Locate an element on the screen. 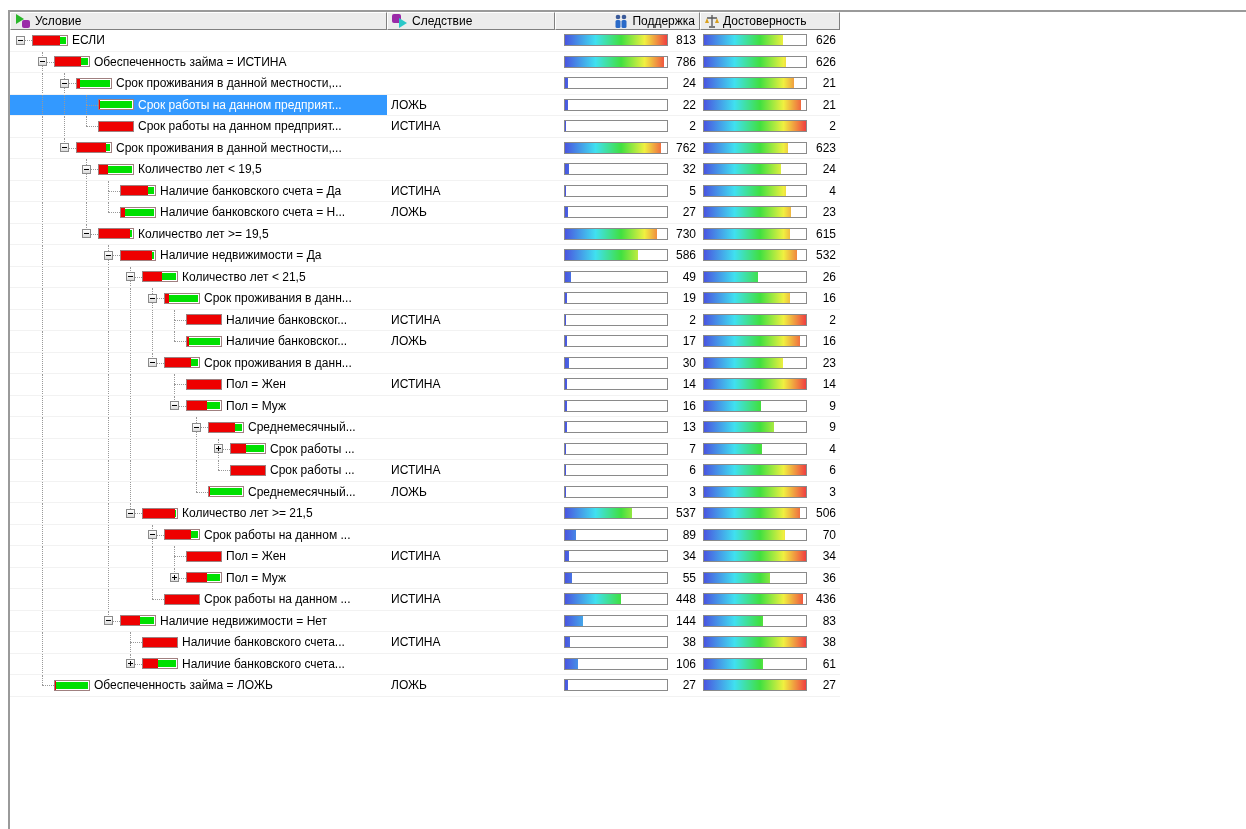 The image size is (1246, 829). scales-icon is located at coordinates (712, 21).